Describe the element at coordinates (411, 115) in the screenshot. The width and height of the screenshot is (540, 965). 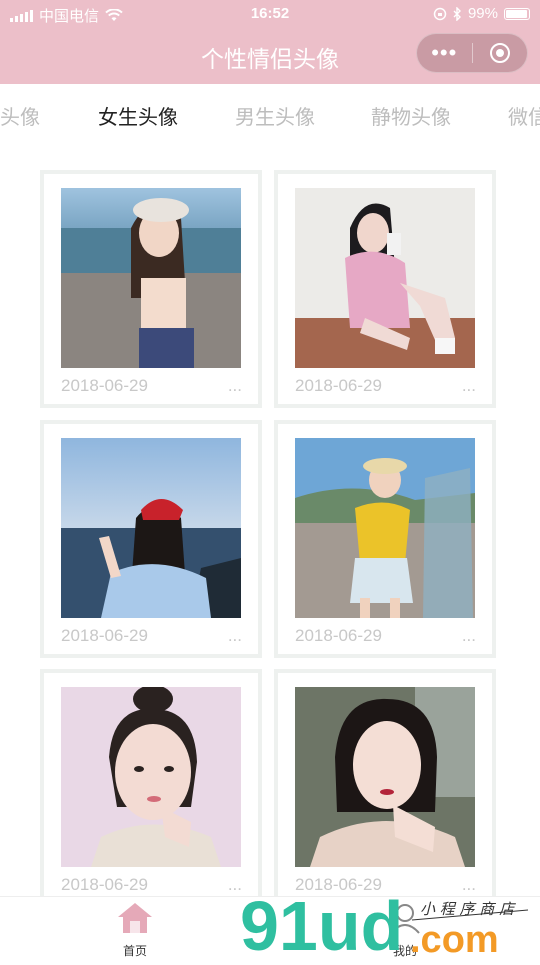
I see `tab-still-life-avatar: 静物头像` at that location.